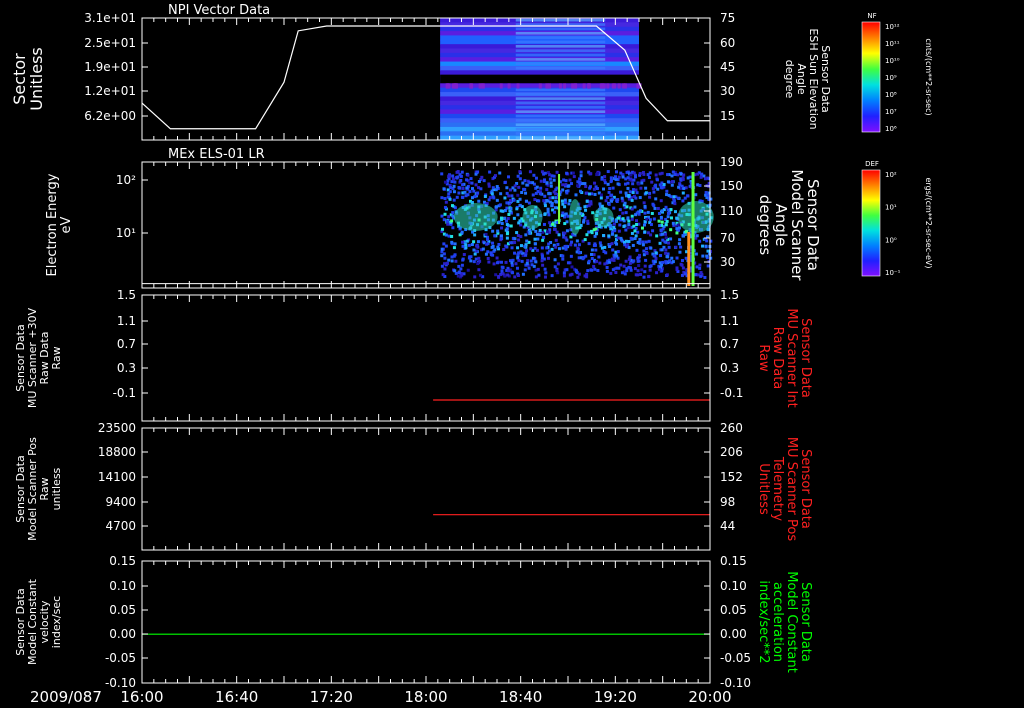 The image size is (1024, 708). Describe the element at coordinates (120, 502) in the screenshot. I see `left-tick-label: 9400` at that location.